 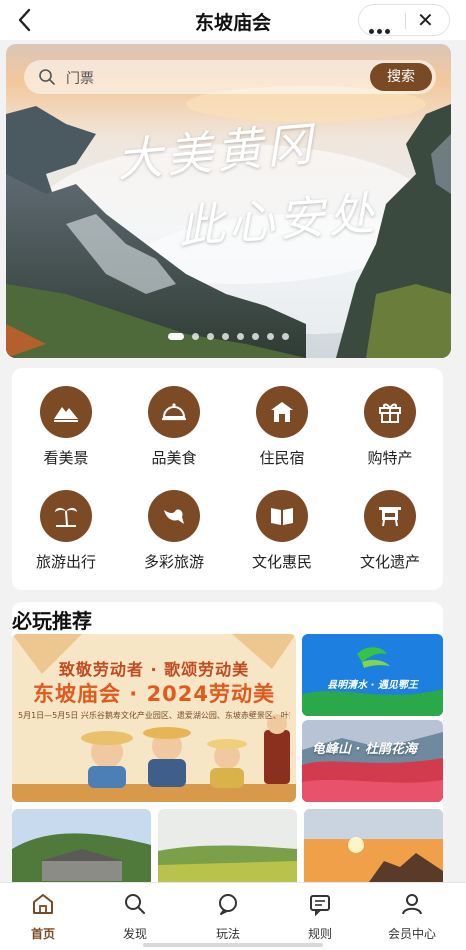 I want to click on recommend-card-field, so click(x=227, y=845).